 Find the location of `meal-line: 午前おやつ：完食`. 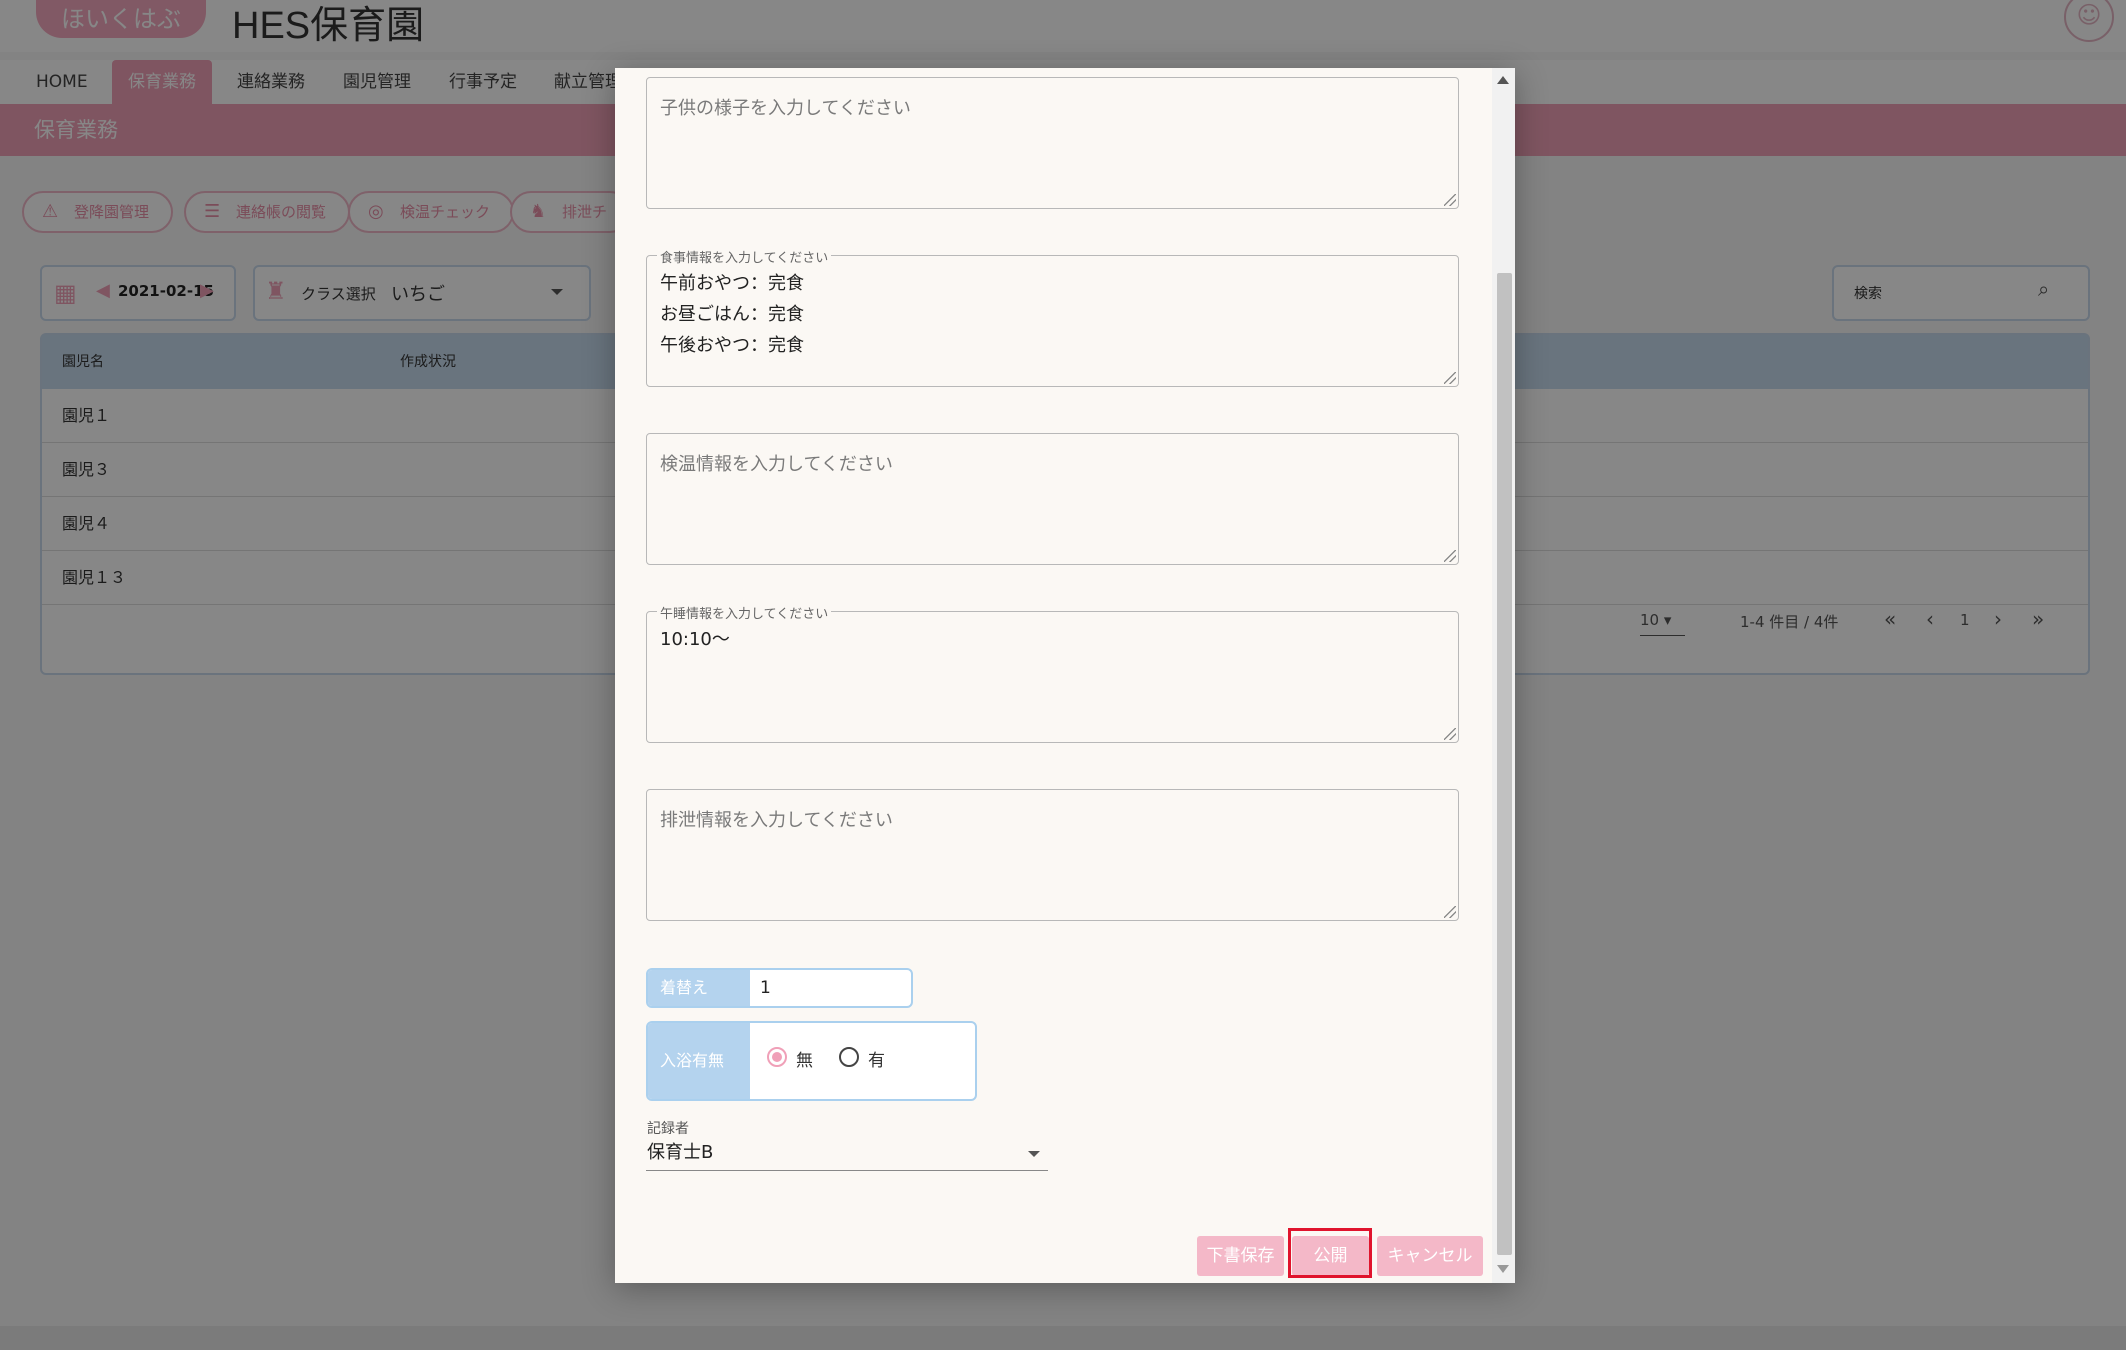

meal-line: 午前おやつ：完食 is located at coordinates (732, 283).